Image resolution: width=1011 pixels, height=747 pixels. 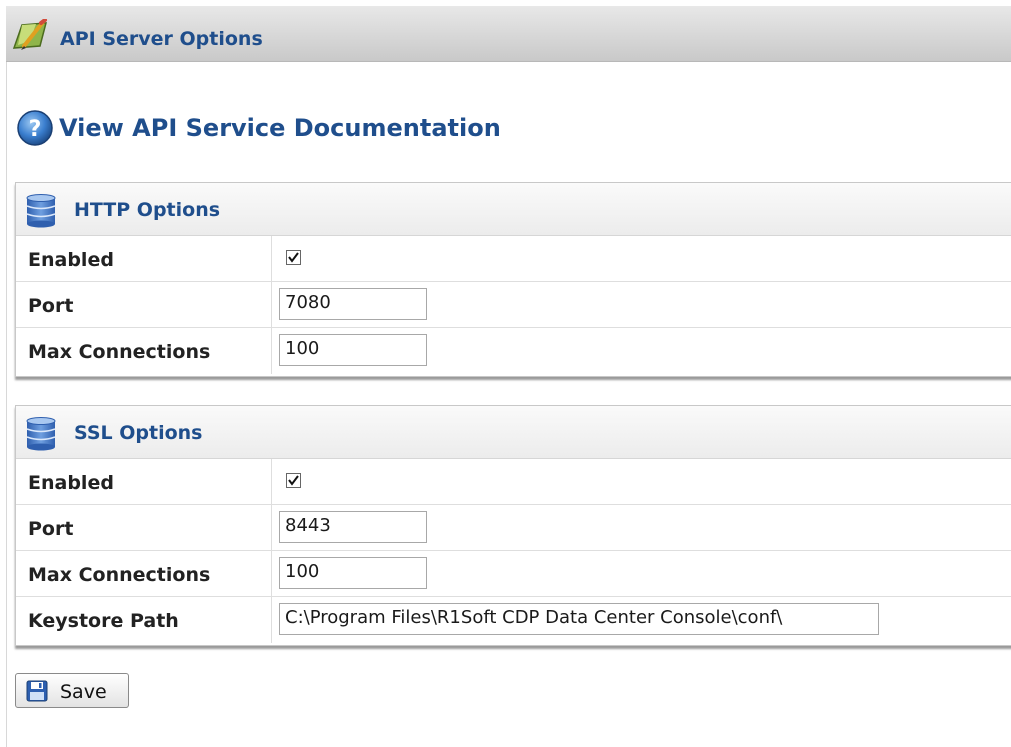 What do you see at coordinates (353, 350) in the screenshot?
I see `http-max-connections-input: 100` at bounding box center [353, 350].